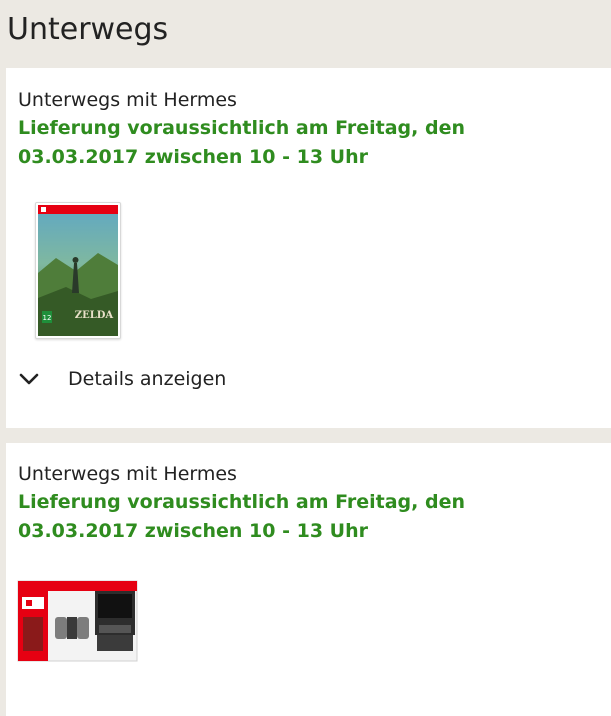 This screenshot has height=716, width=611. I want to click on svg-text: 12, so click(47, 318).